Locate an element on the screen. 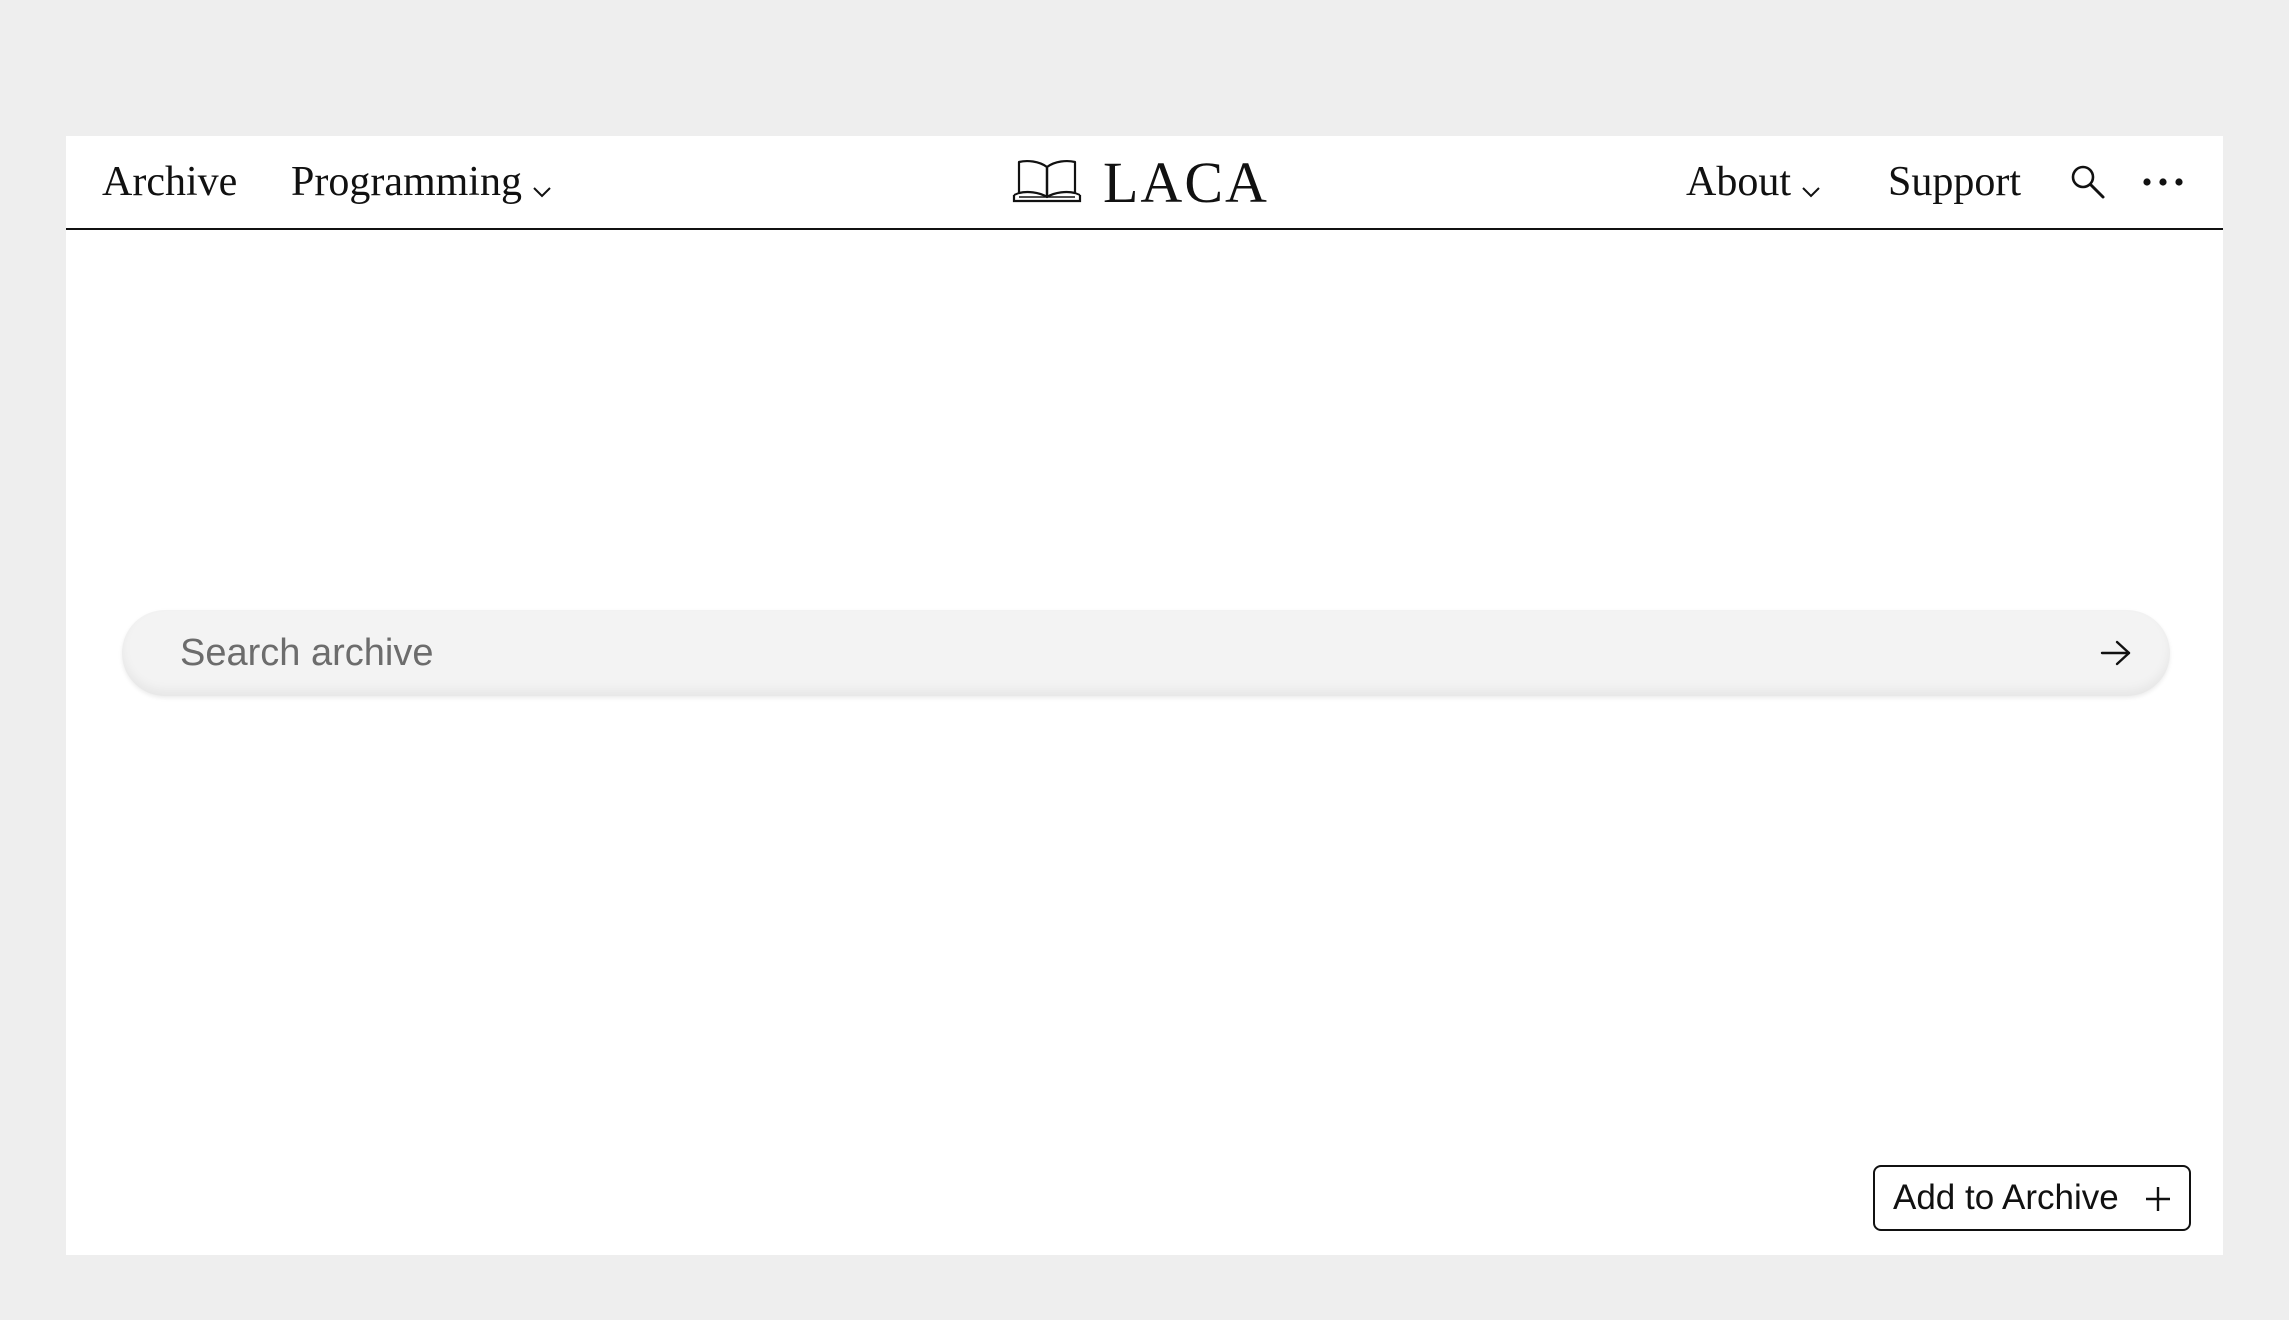  top-navbar: Archive Programming LACA About Support is located at coordinates (1144, 183).